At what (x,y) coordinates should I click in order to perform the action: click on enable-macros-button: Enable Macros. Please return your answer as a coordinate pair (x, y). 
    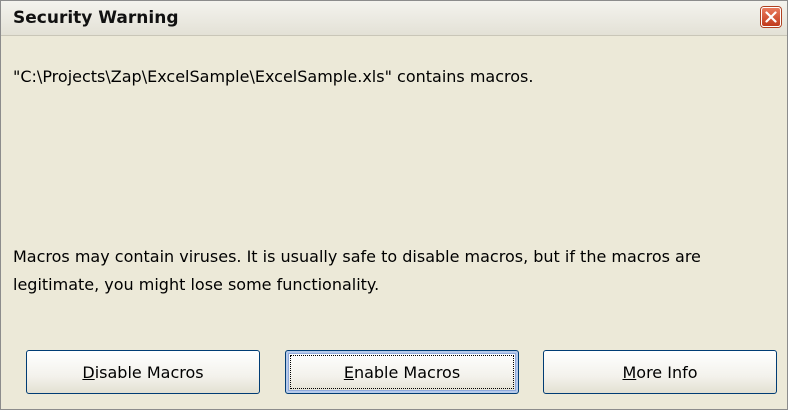
    Looking at the image, I should click on (402, 372).